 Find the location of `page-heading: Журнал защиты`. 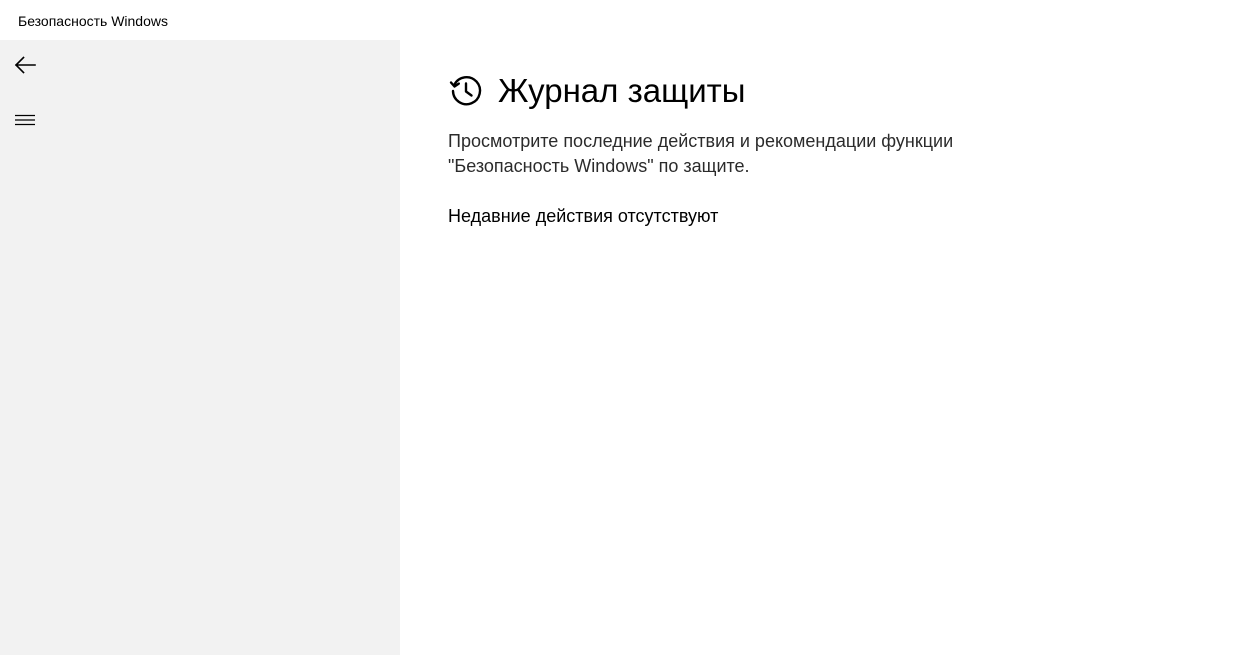

page-heading: Журнал защиты is located at coordinates (596, 91).